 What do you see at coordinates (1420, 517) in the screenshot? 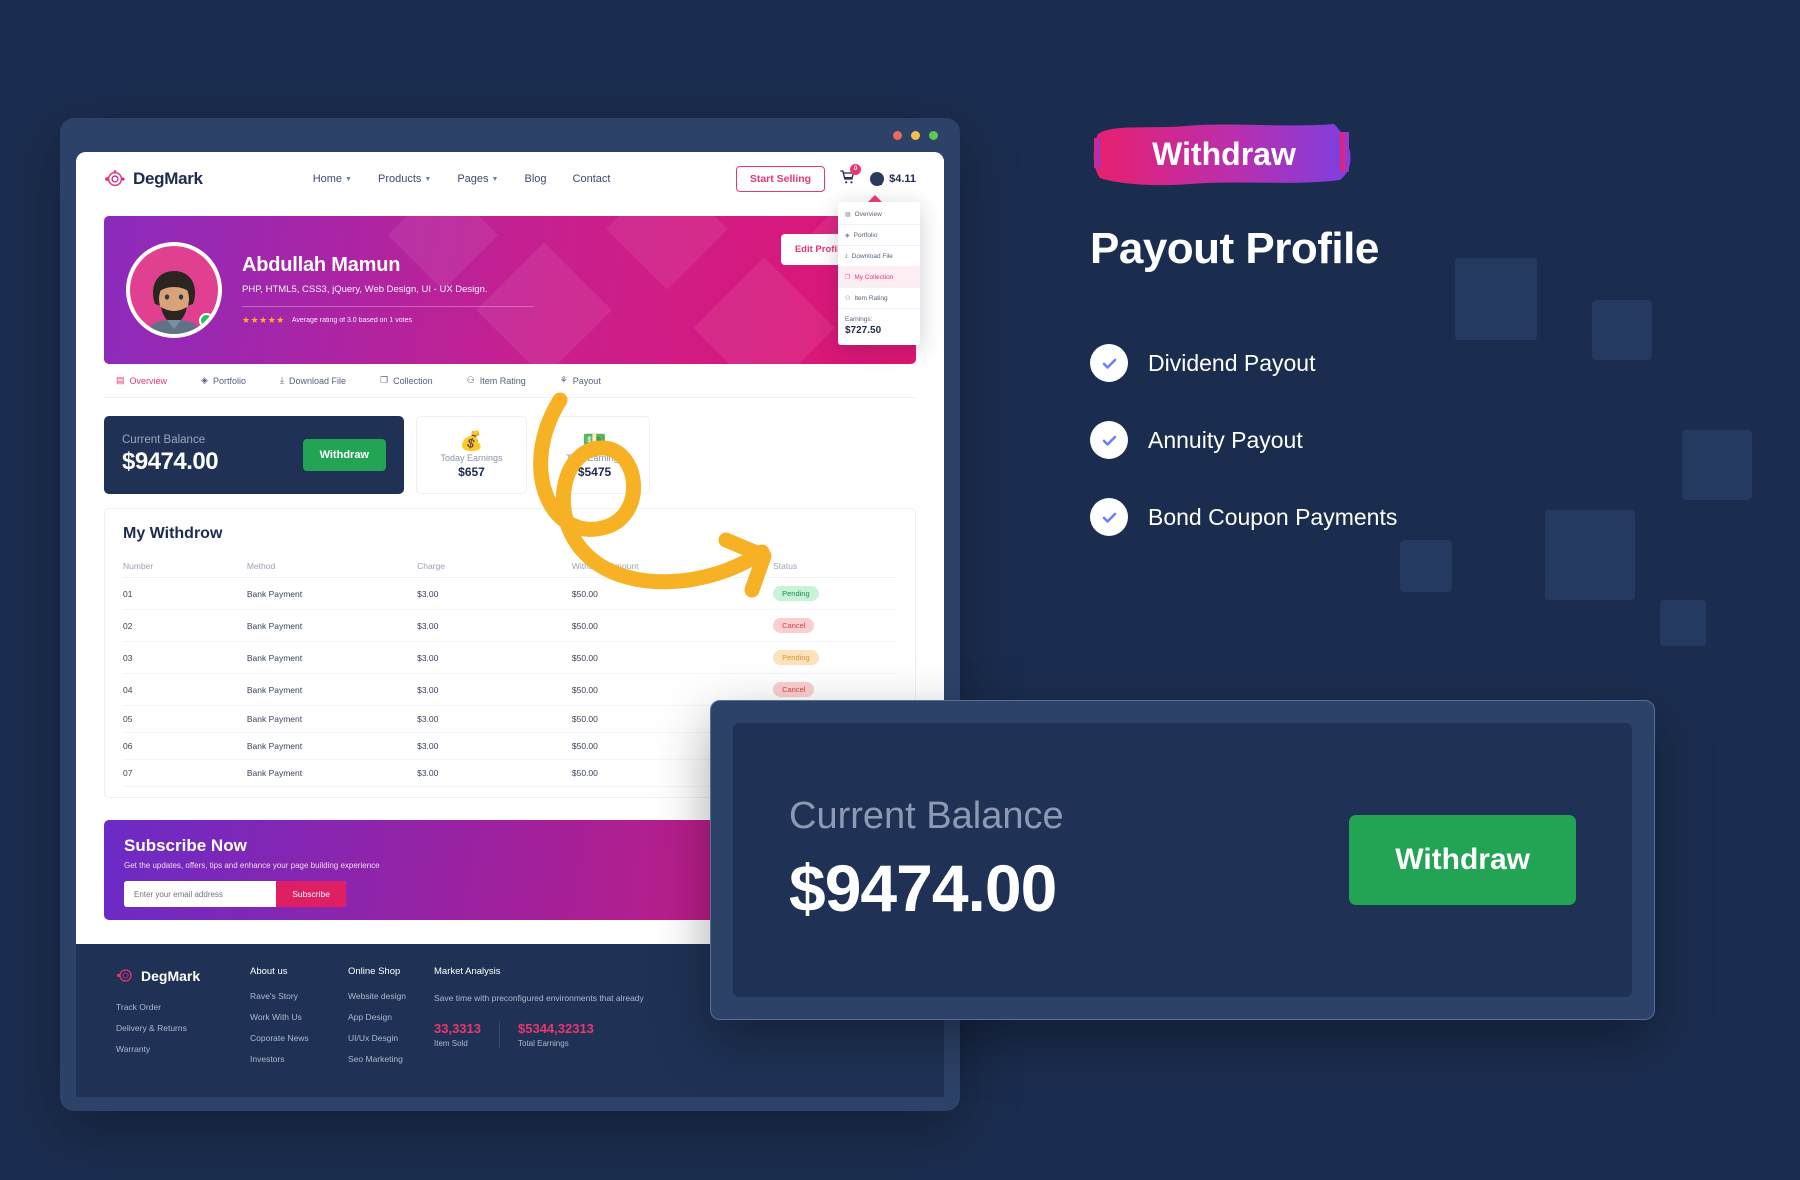
I see `checklist-item-bond-coupon-payments: Bond Coupon Payments` at bounding box center [1420, 517].